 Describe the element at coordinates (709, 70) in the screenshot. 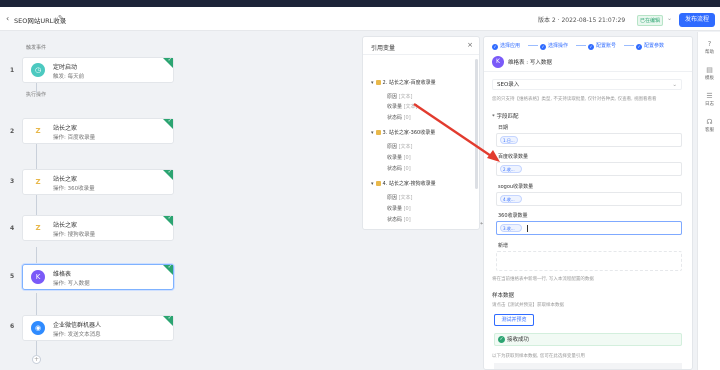

I see `template-icon: ▤` at that location.